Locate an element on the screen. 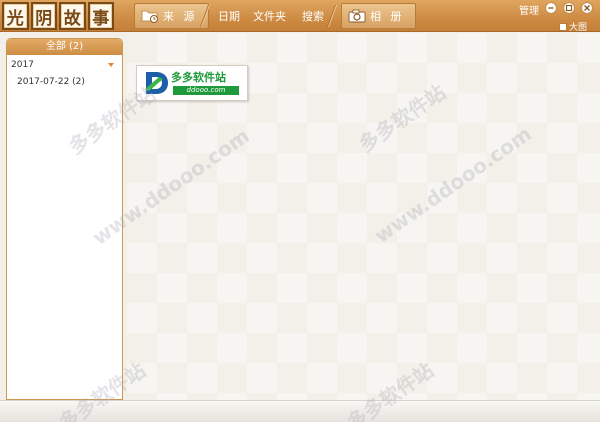 This screenshot has height=422, width=600. tab-source: 来 源 is located at coordinates (171, 16).